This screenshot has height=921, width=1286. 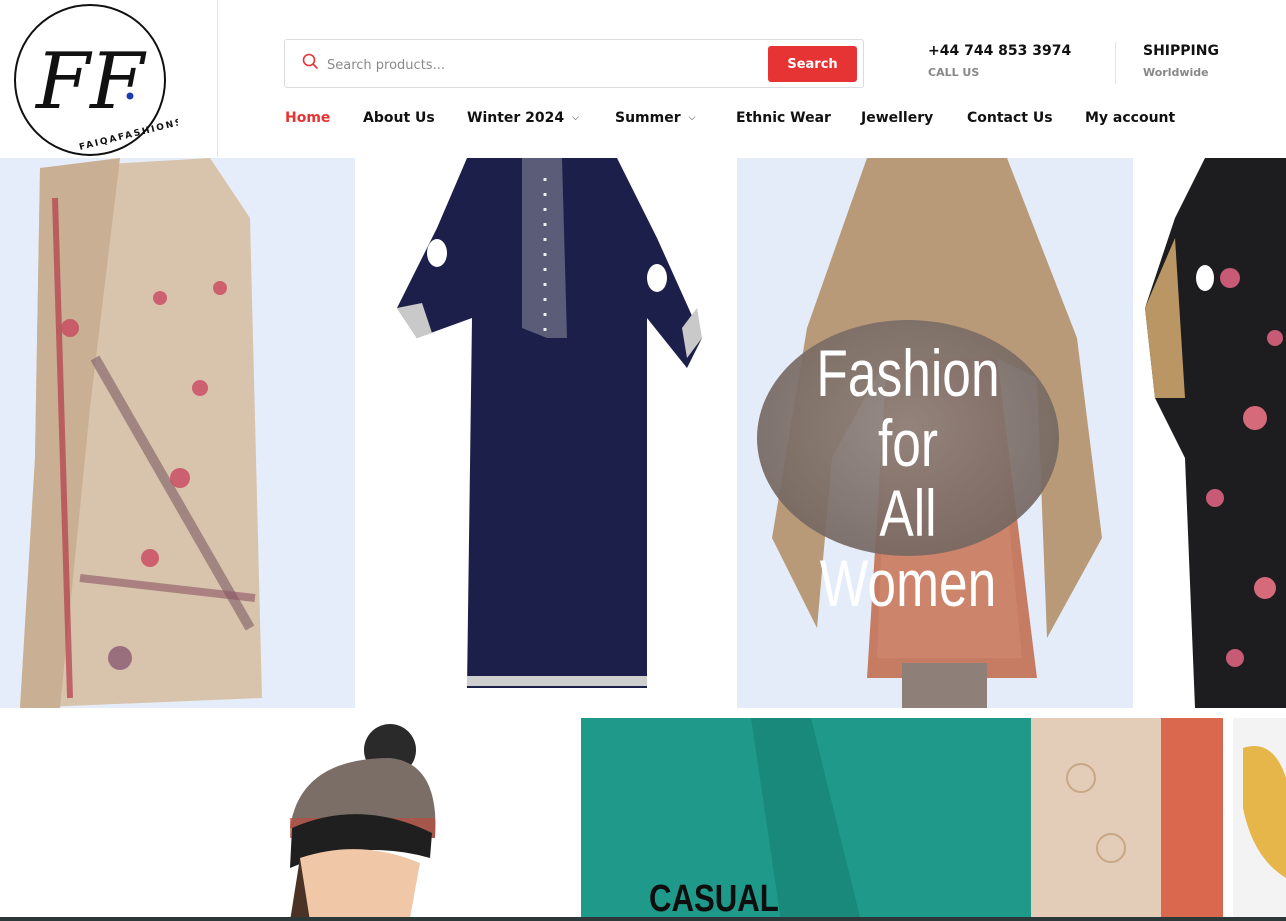 What do you see at coordinates (999, 61) in the screenshot?
I see `phone-contact: +44 744 853 3974 CALL US` at bounding box center [999, 61].